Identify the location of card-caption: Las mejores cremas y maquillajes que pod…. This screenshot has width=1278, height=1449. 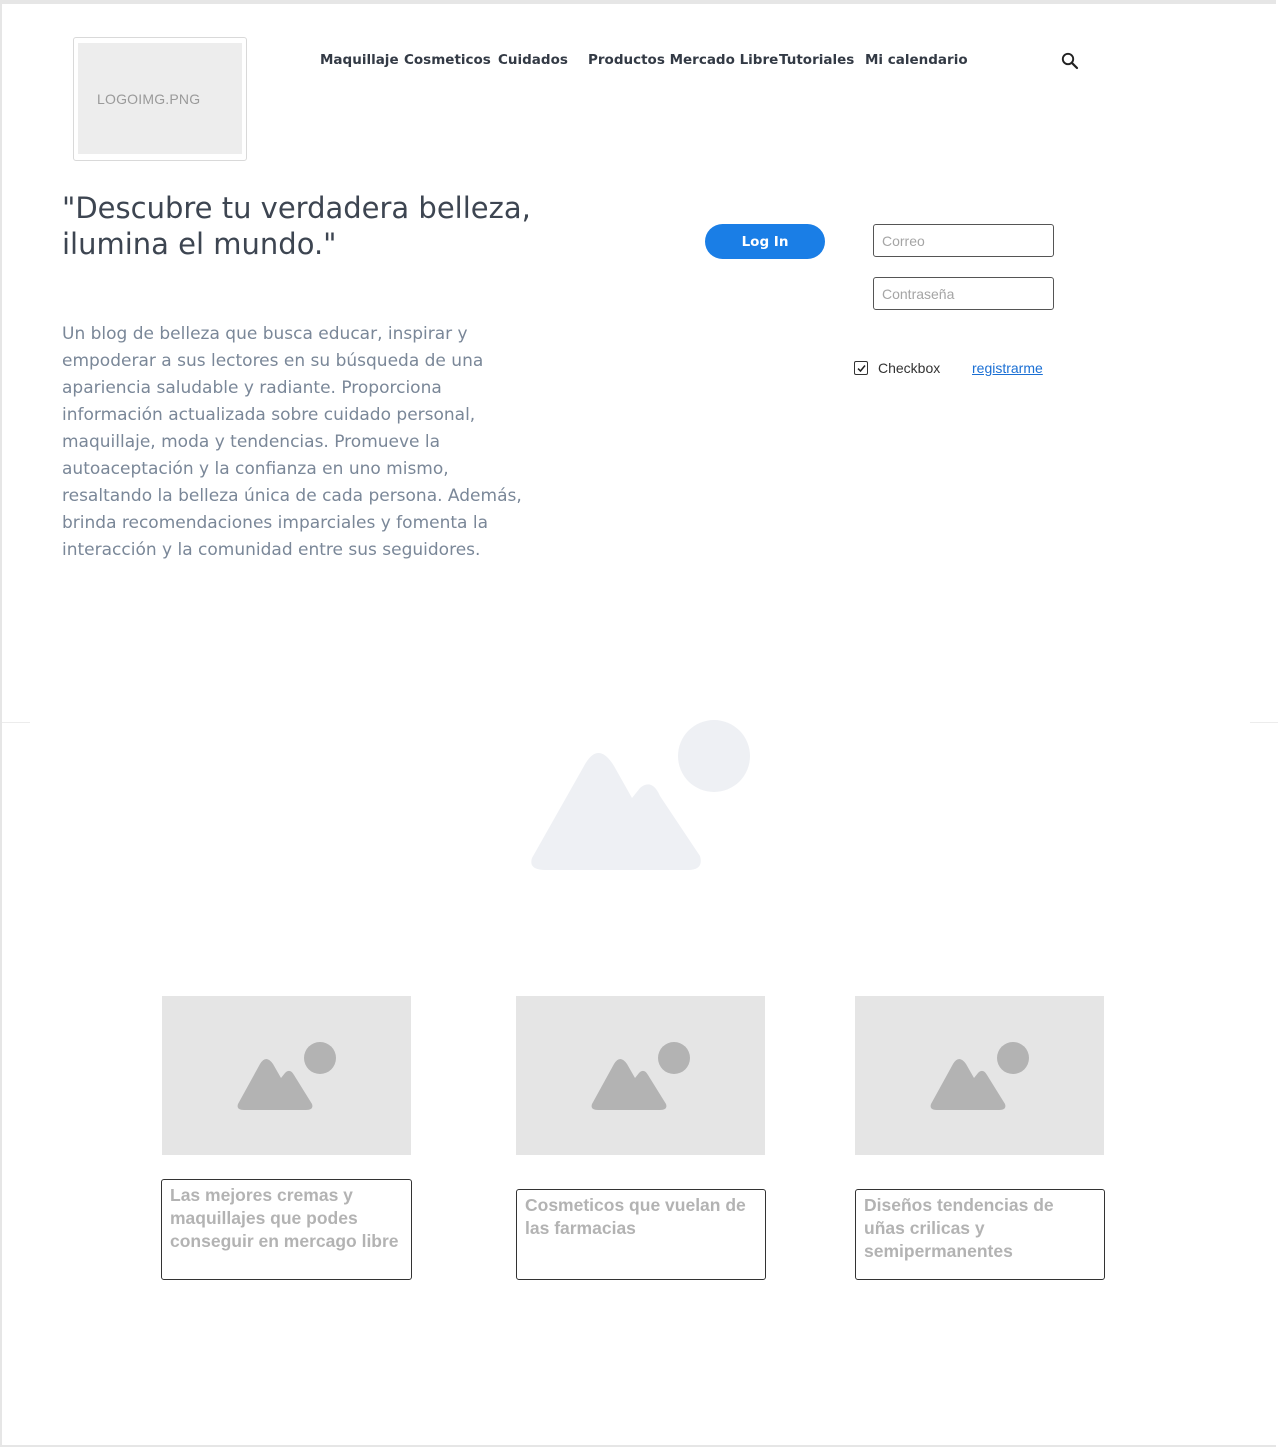
(286, 1229).